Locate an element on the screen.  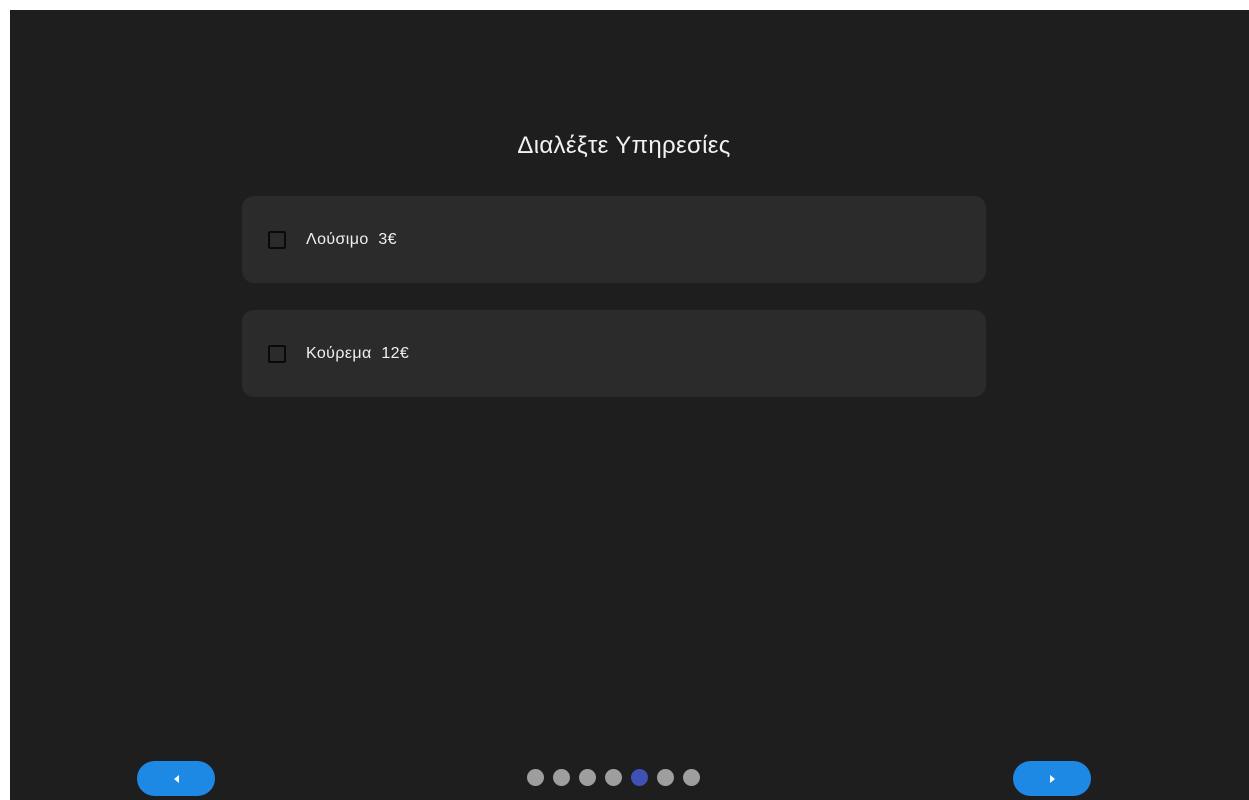
previous-button is located at coordinates (176, 778).